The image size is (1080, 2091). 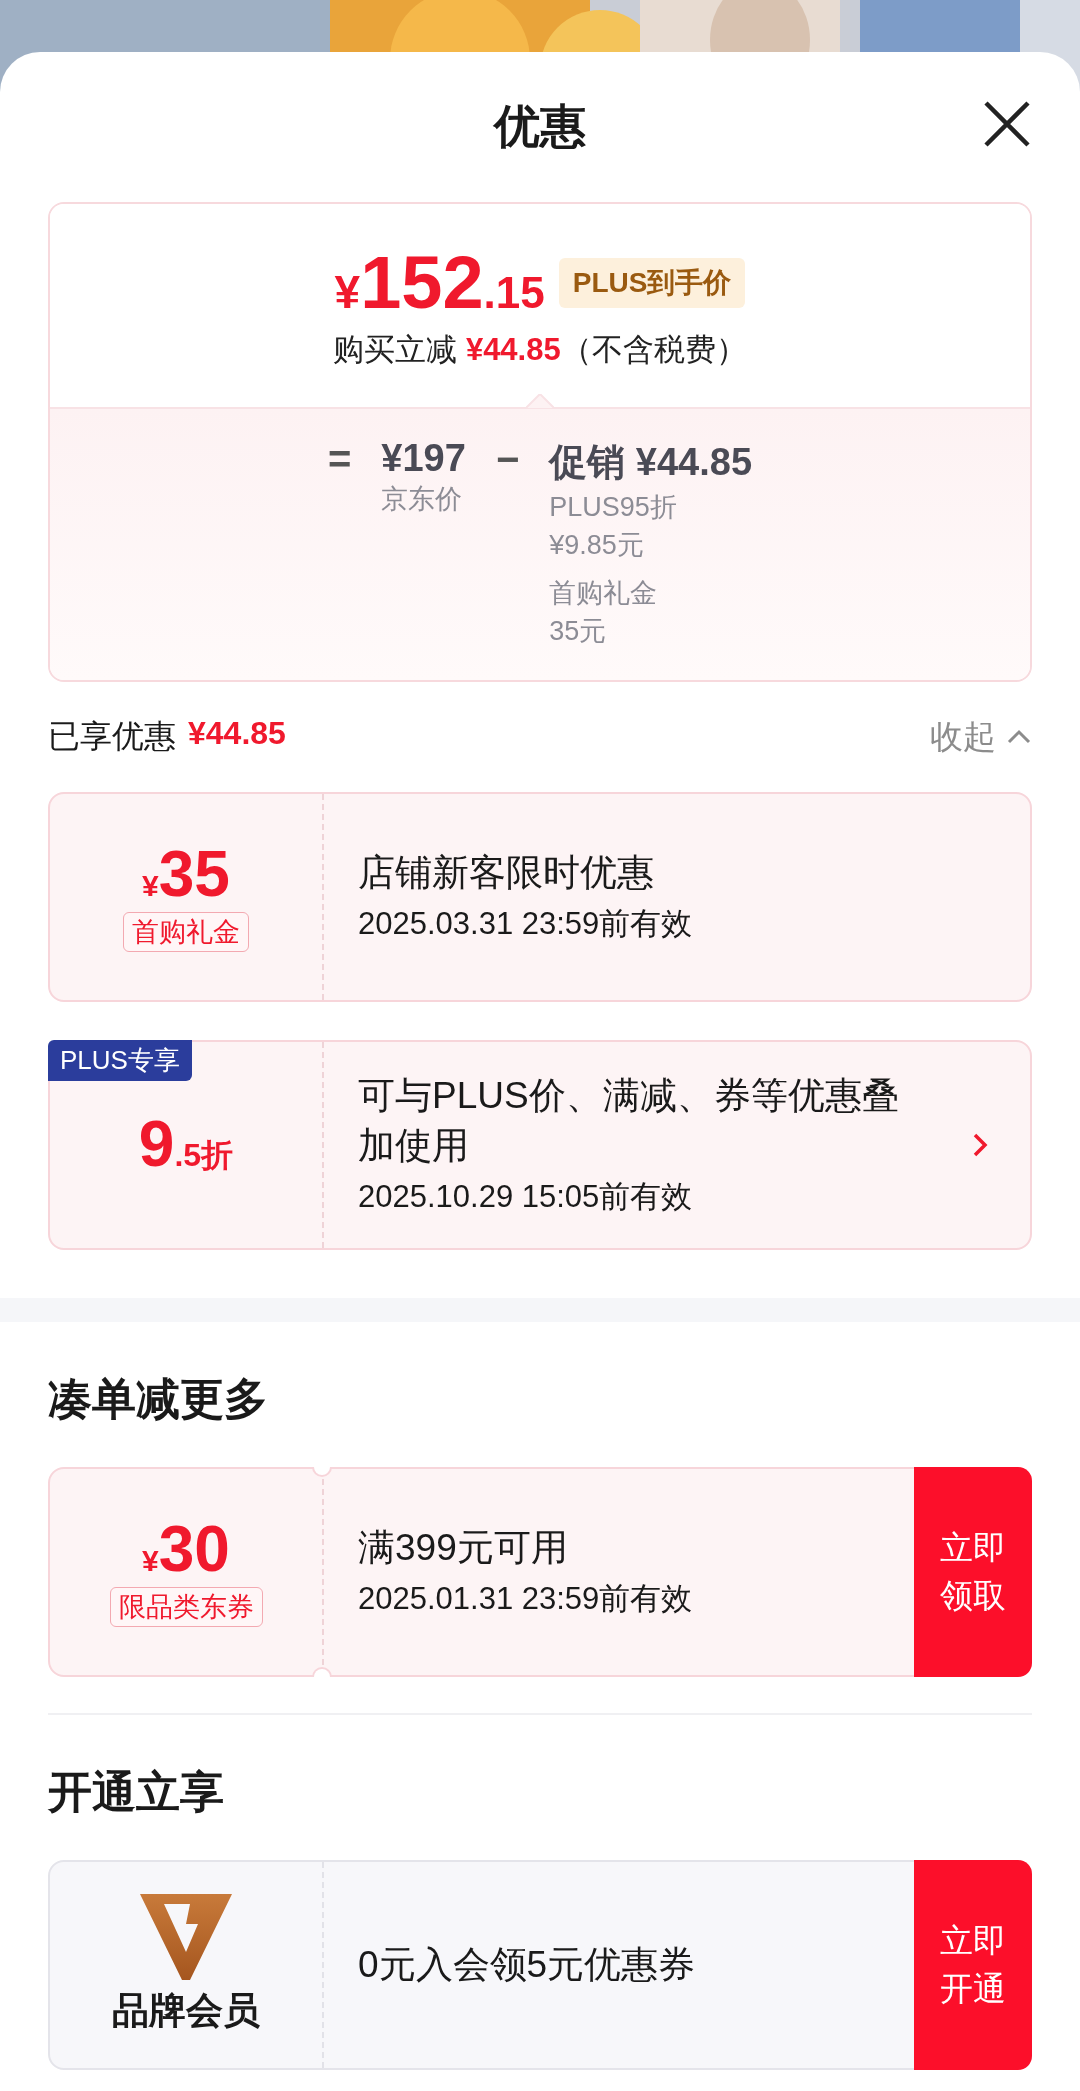 I want to click on section-title: 开通立享, so click(x=136, y=1792).